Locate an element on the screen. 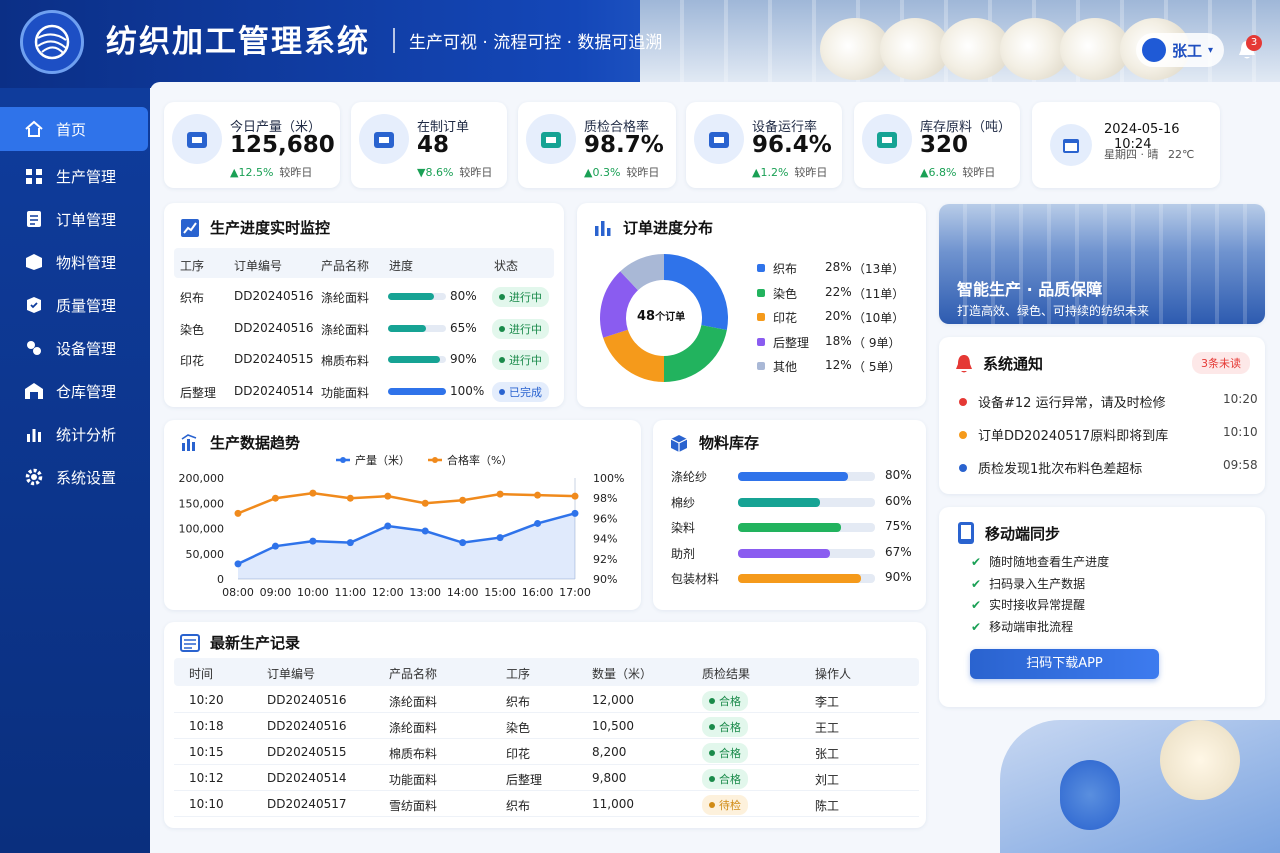  material-name: 棉纱 is located at coordinates (683, 502).